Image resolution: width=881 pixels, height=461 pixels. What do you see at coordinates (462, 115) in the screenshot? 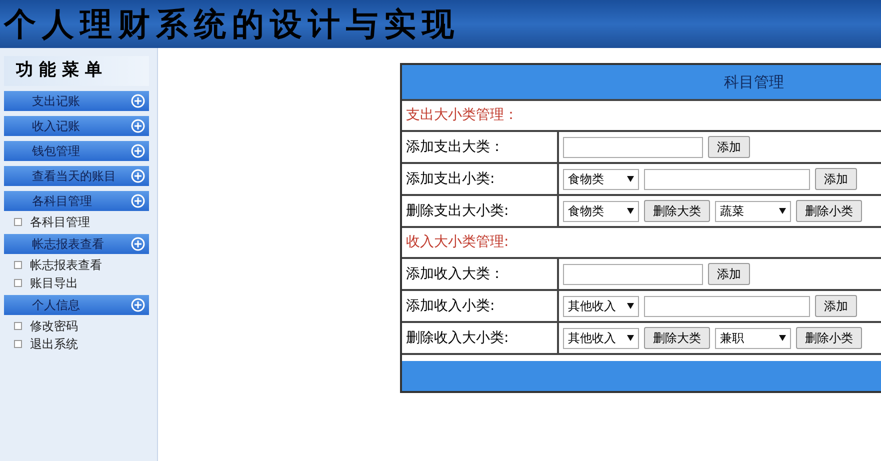
I see `section-title: 支出大小类管理：` at bounding box center [462, 115].